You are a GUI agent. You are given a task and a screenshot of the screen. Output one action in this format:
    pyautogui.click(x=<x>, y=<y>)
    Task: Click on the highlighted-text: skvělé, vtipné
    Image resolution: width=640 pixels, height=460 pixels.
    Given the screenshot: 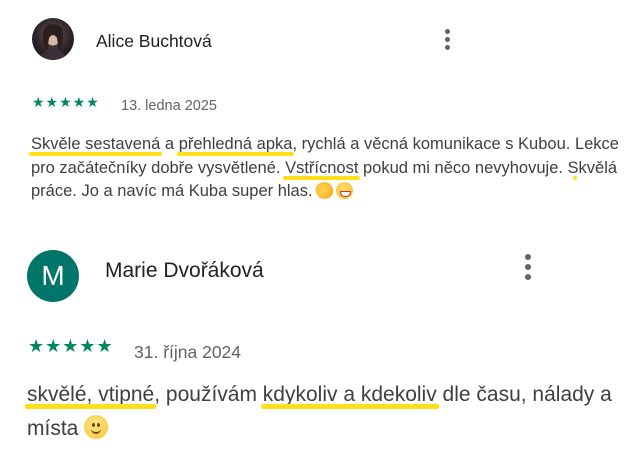 What is the action you would take?
    pyautogui.click(x=91, y=394)
    